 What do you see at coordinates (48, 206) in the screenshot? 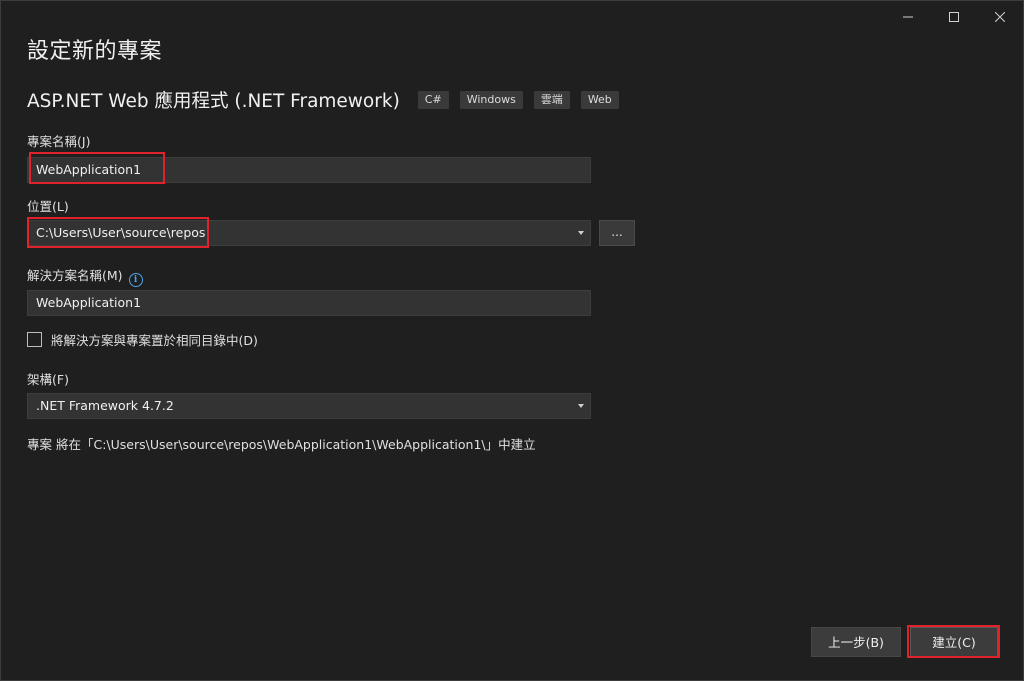
I see `location-label: 位置(L)` at bounding box center [48, 206].